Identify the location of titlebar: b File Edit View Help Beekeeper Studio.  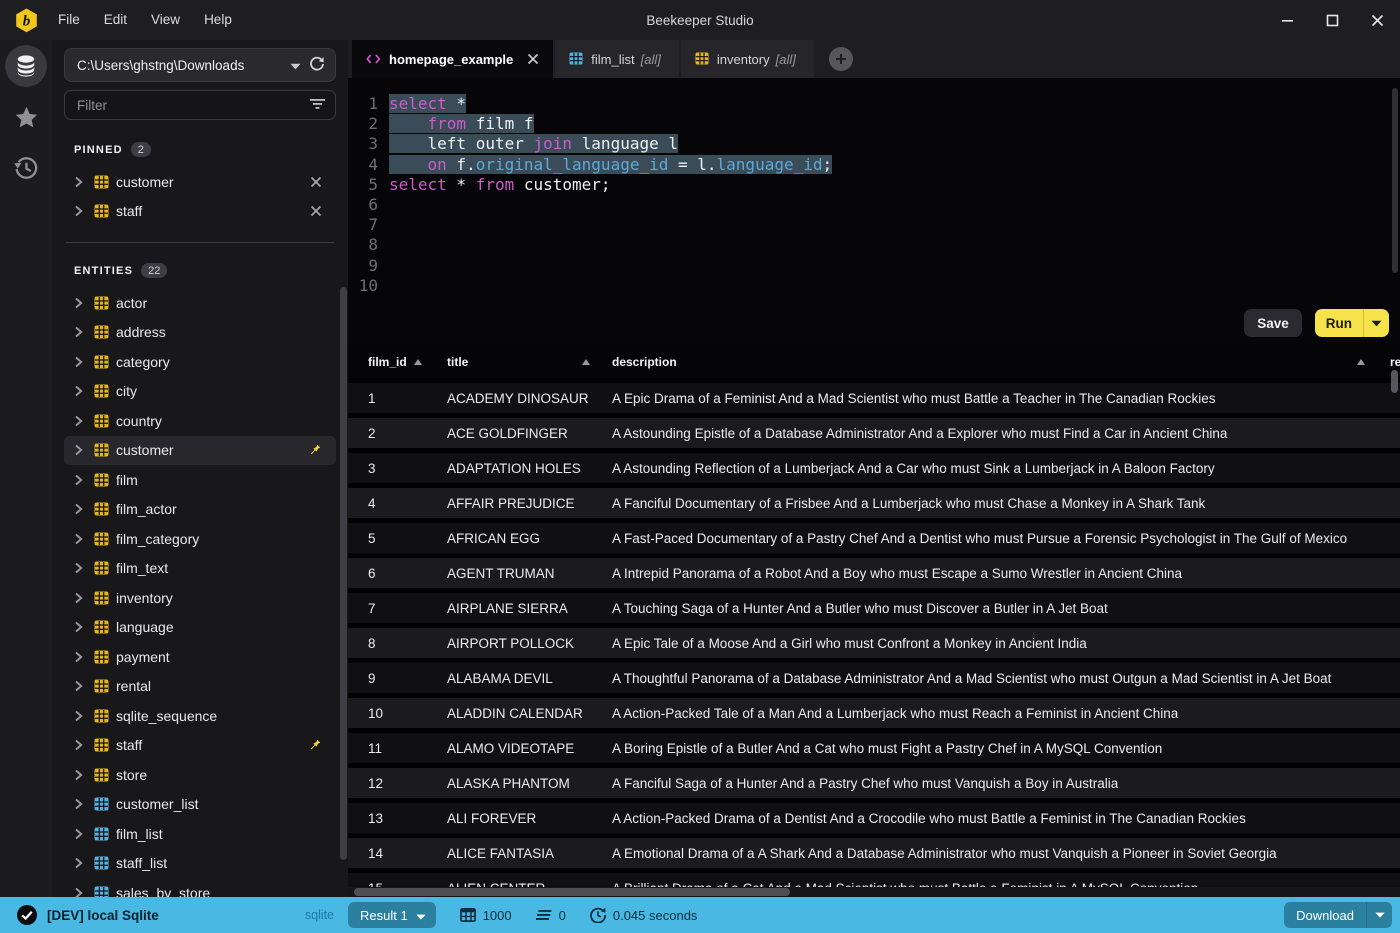
(700, 20).